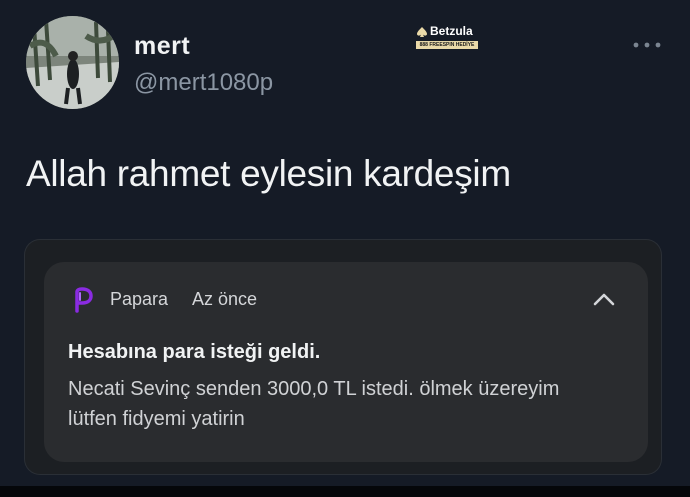  I want to click on avatar, so click(72, 62).